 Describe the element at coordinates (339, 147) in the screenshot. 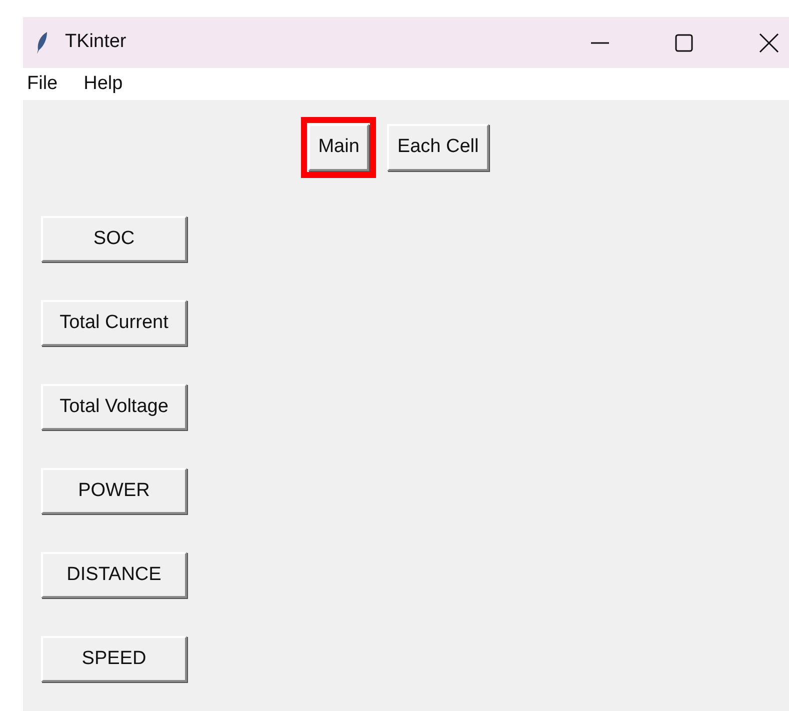

I see `tab-button: Main` at that location.